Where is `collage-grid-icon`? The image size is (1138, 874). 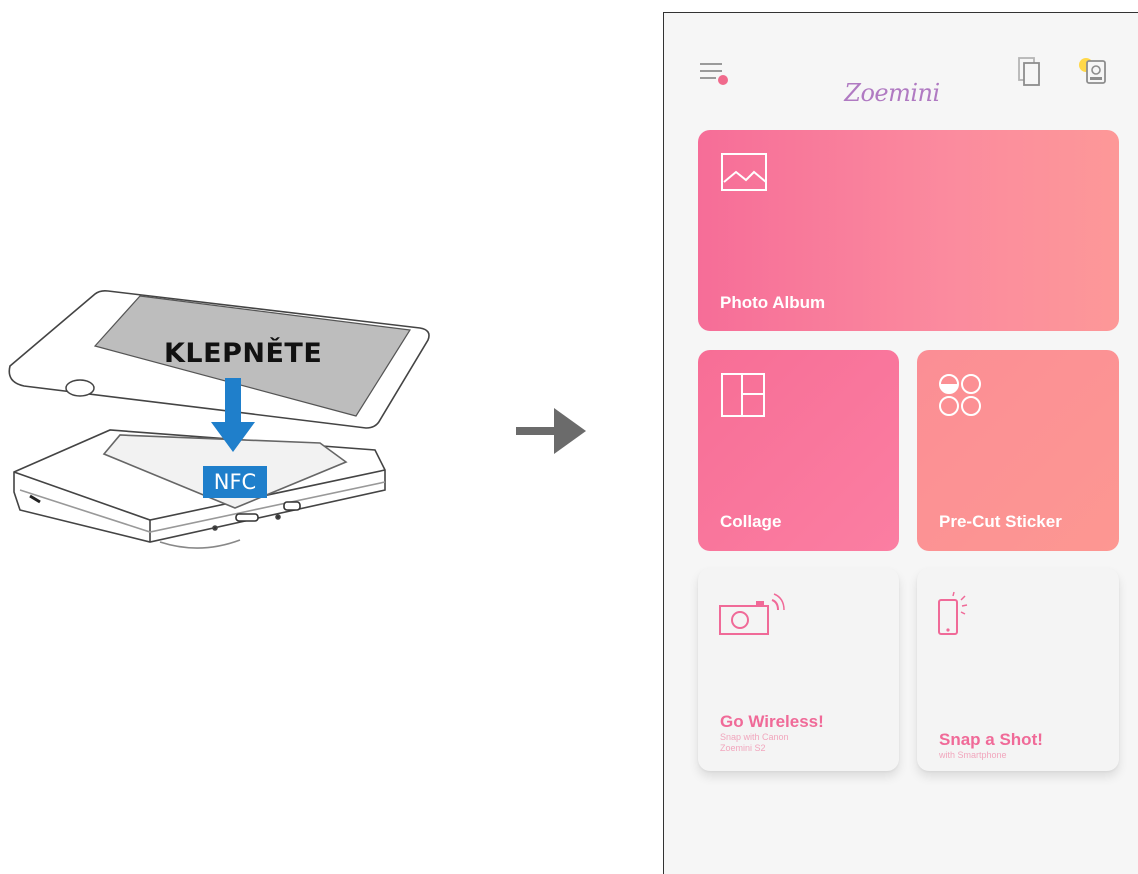
collage-grid-icon is located at coordinates (743, 395).